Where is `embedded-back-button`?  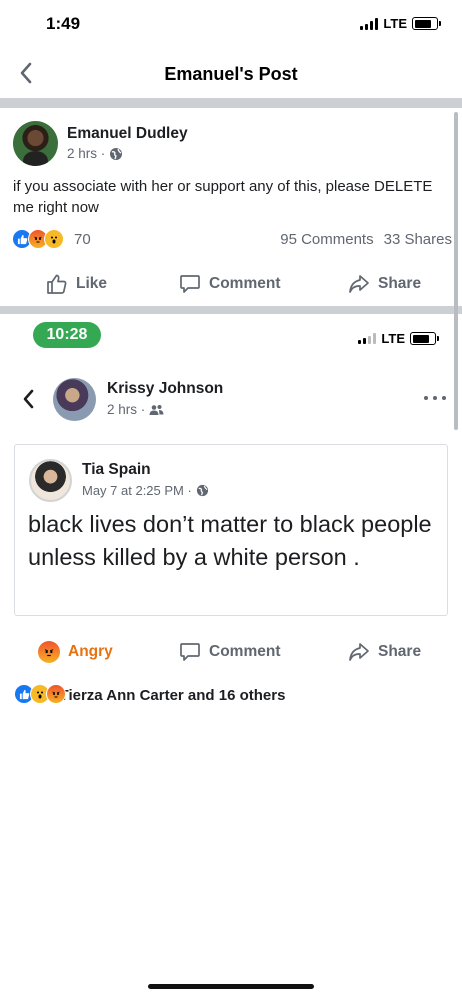 embedded-back-button is located at coordinates (28, 399).